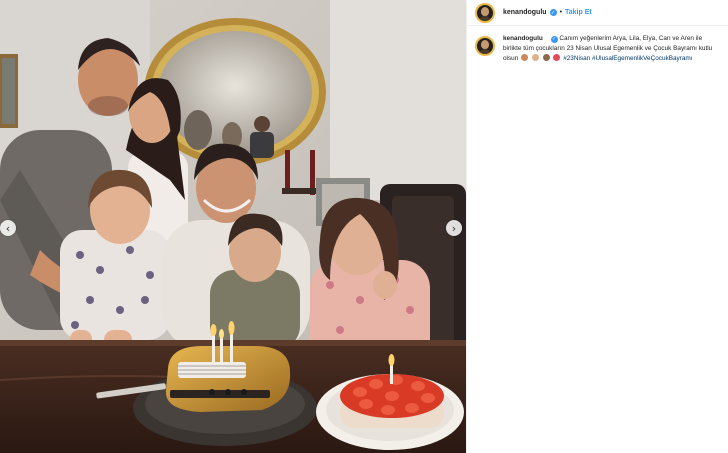 This screenshot has width=728, height=453. Describe the element at coordinates (578, 12) in the screenshot. I see `follow-button: Takip Et` at that location.